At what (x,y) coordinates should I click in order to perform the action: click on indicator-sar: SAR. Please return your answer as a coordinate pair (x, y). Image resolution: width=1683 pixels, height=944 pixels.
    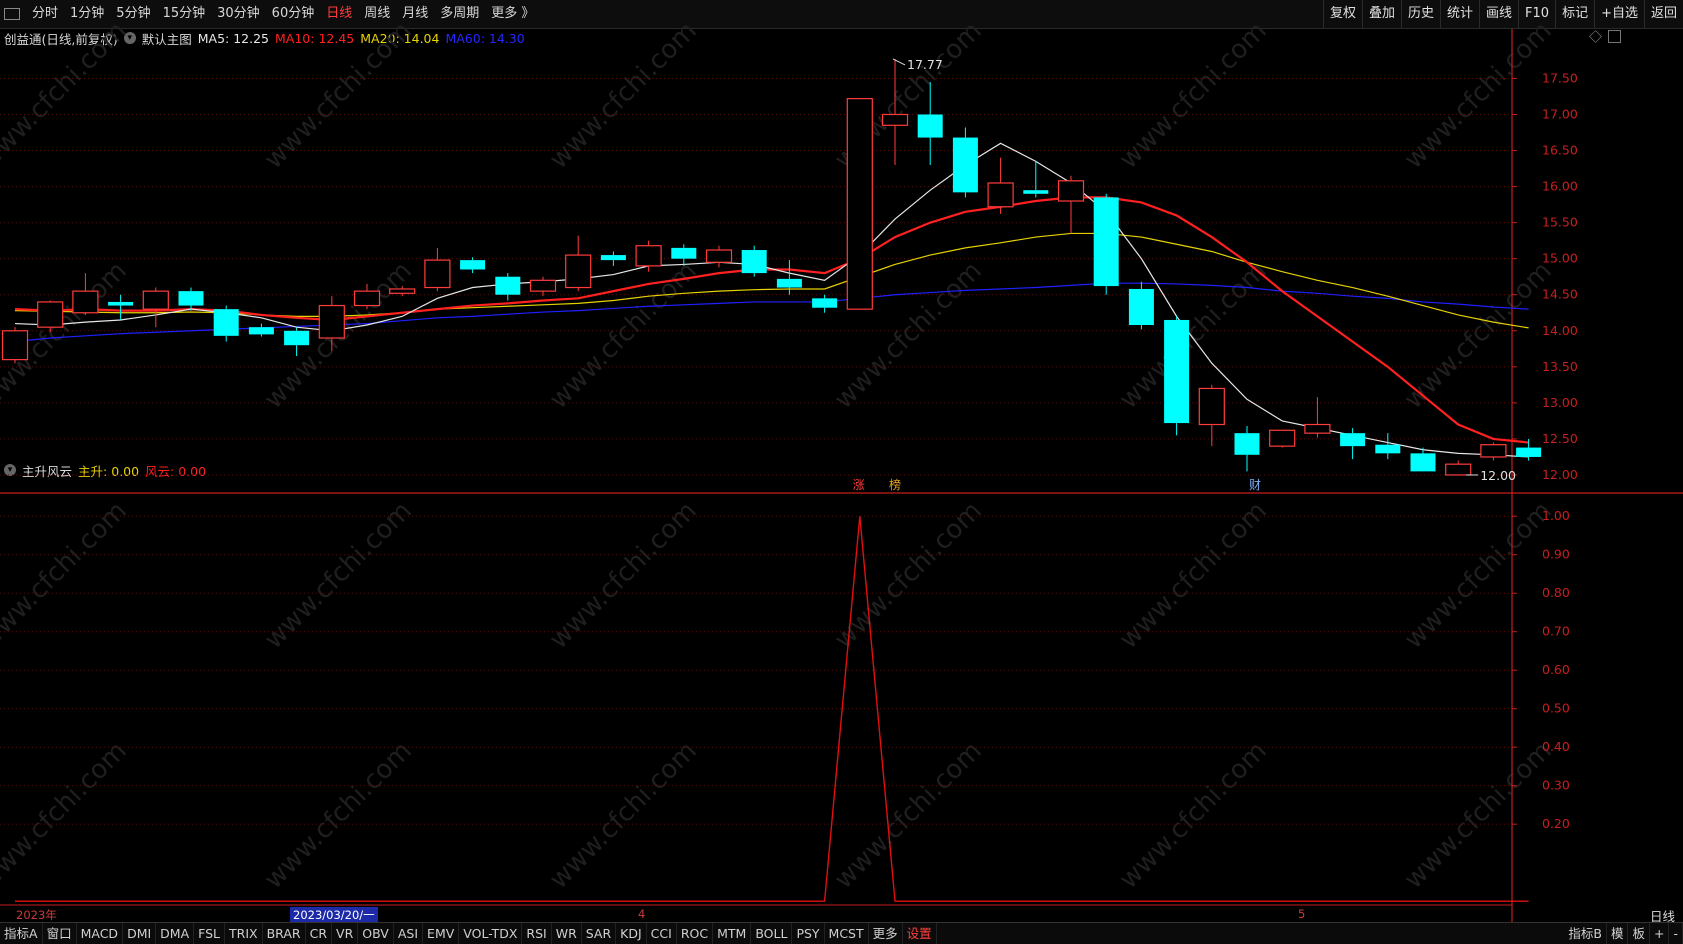
    Looking at the image, I should click on (599, 933).